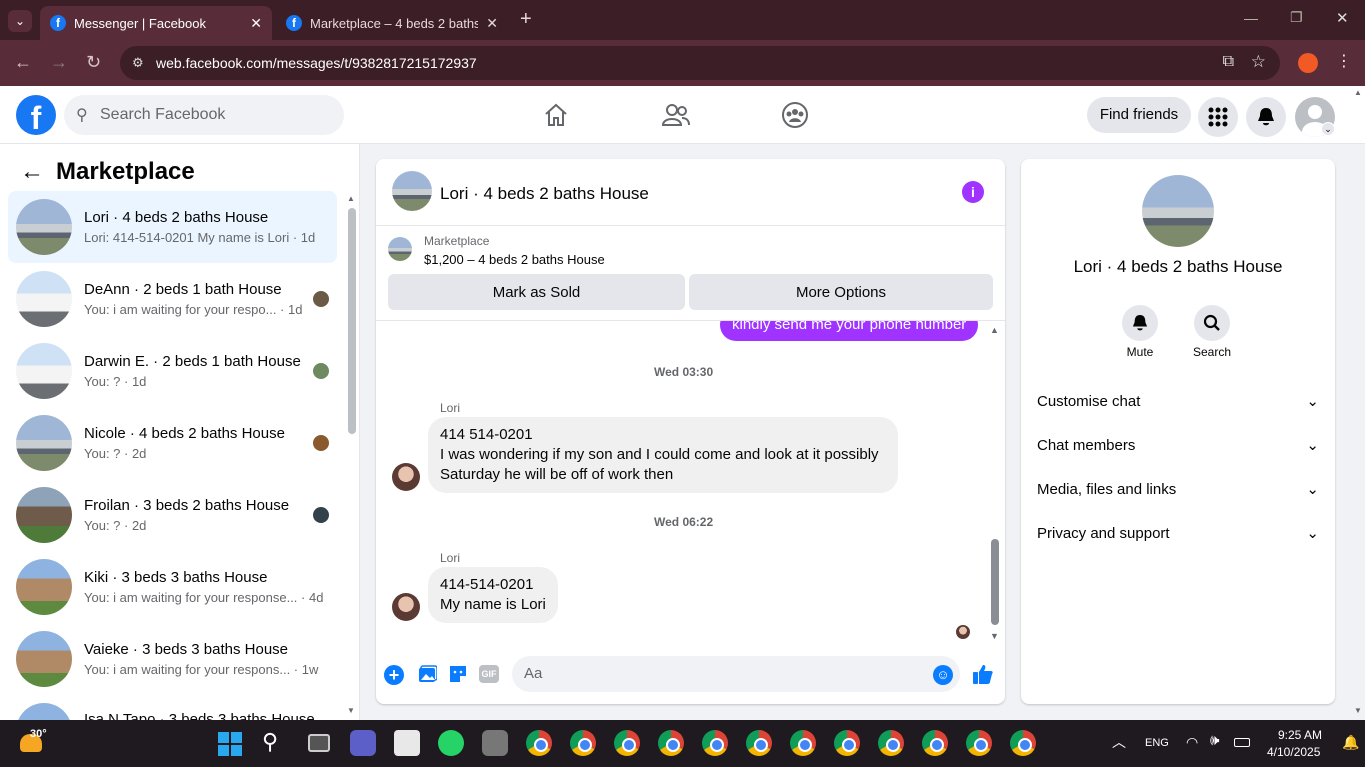 The width and height of the screenshot is (1365, 767). What do you see at coordinates (994, 636) in the screenshot?
I see `chat-scroll-down-icon: ▼` at bounding box center [994, 636].